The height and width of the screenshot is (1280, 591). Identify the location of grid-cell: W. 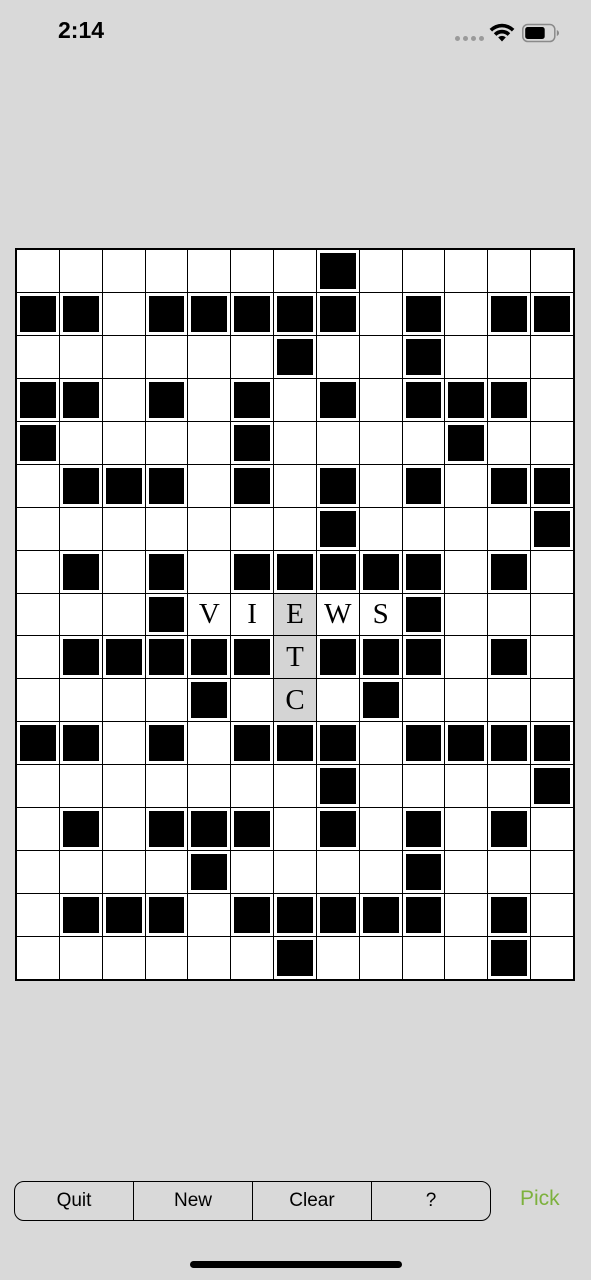
(337, 614).